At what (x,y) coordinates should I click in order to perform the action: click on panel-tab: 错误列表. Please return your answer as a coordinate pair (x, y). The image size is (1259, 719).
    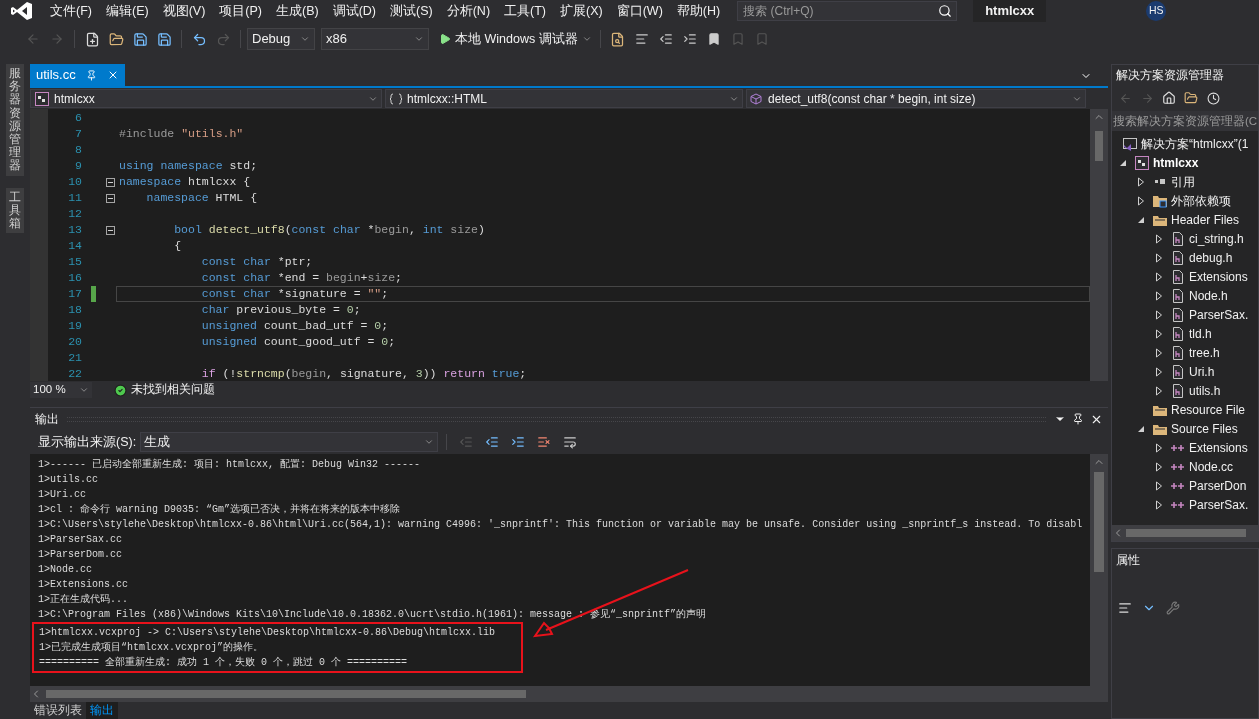
    Looking at the image, I should click on (58, 710).